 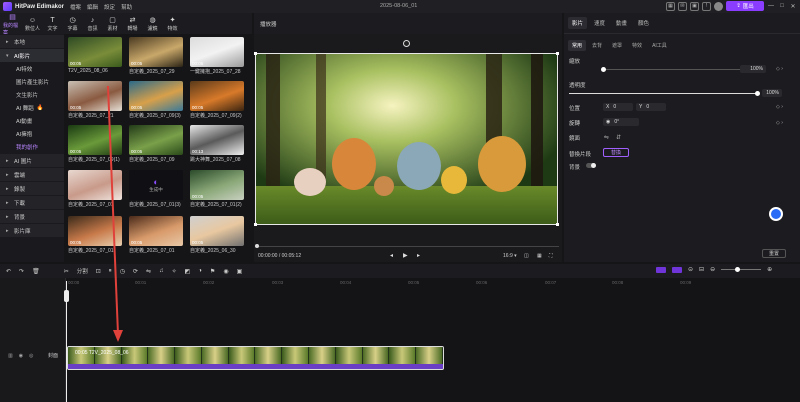 I want to click on subtab-effect: 特效, so click(x=637, y=45).